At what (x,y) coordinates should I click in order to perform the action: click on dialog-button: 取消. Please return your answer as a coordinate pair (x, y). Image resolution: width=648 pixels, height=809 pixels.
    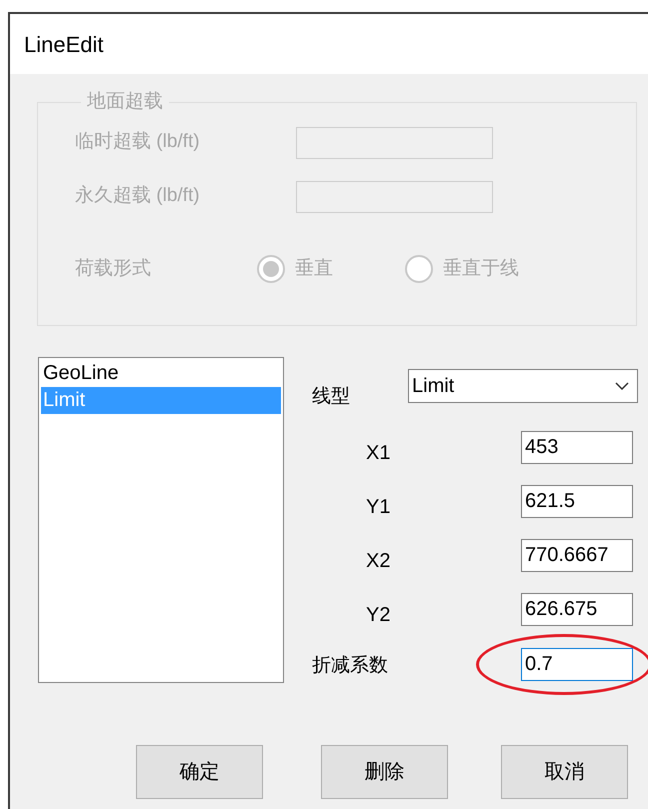
    Looking at the image, I should click on (564, 772).